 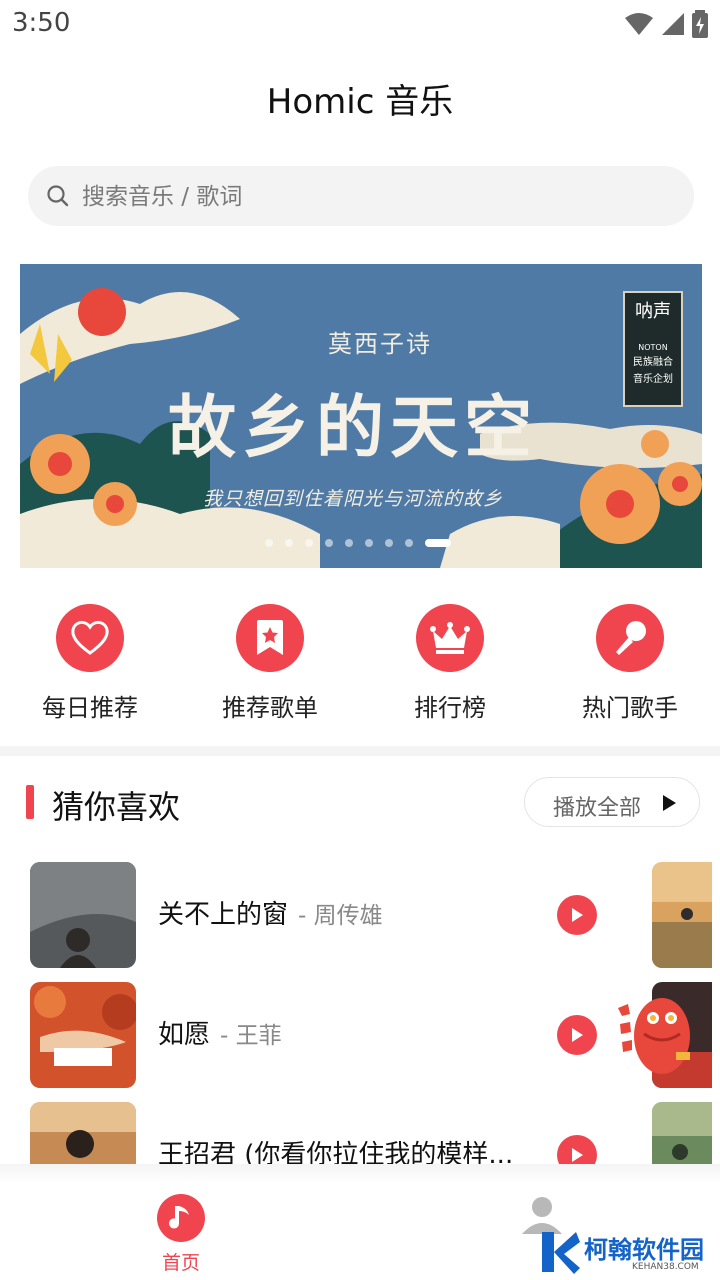 What do you see at coordinates (360, 1174) in the screenshot?
I see `list-shadow` at bounding box center [360, 1174].